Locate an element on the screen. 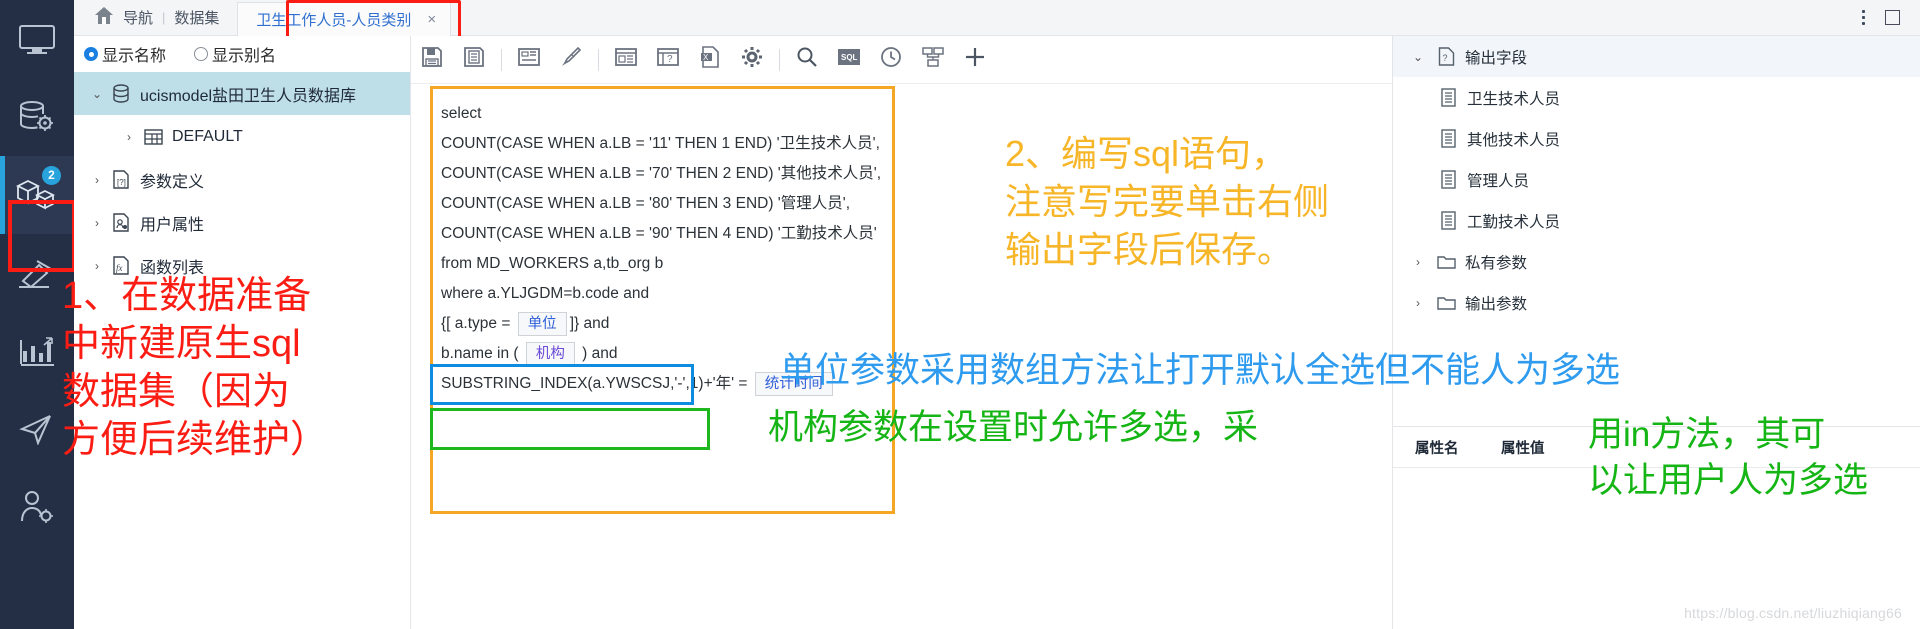 The height and width of the screenshot is (629, 1920). form-icon is located at coordinates (626, 59).